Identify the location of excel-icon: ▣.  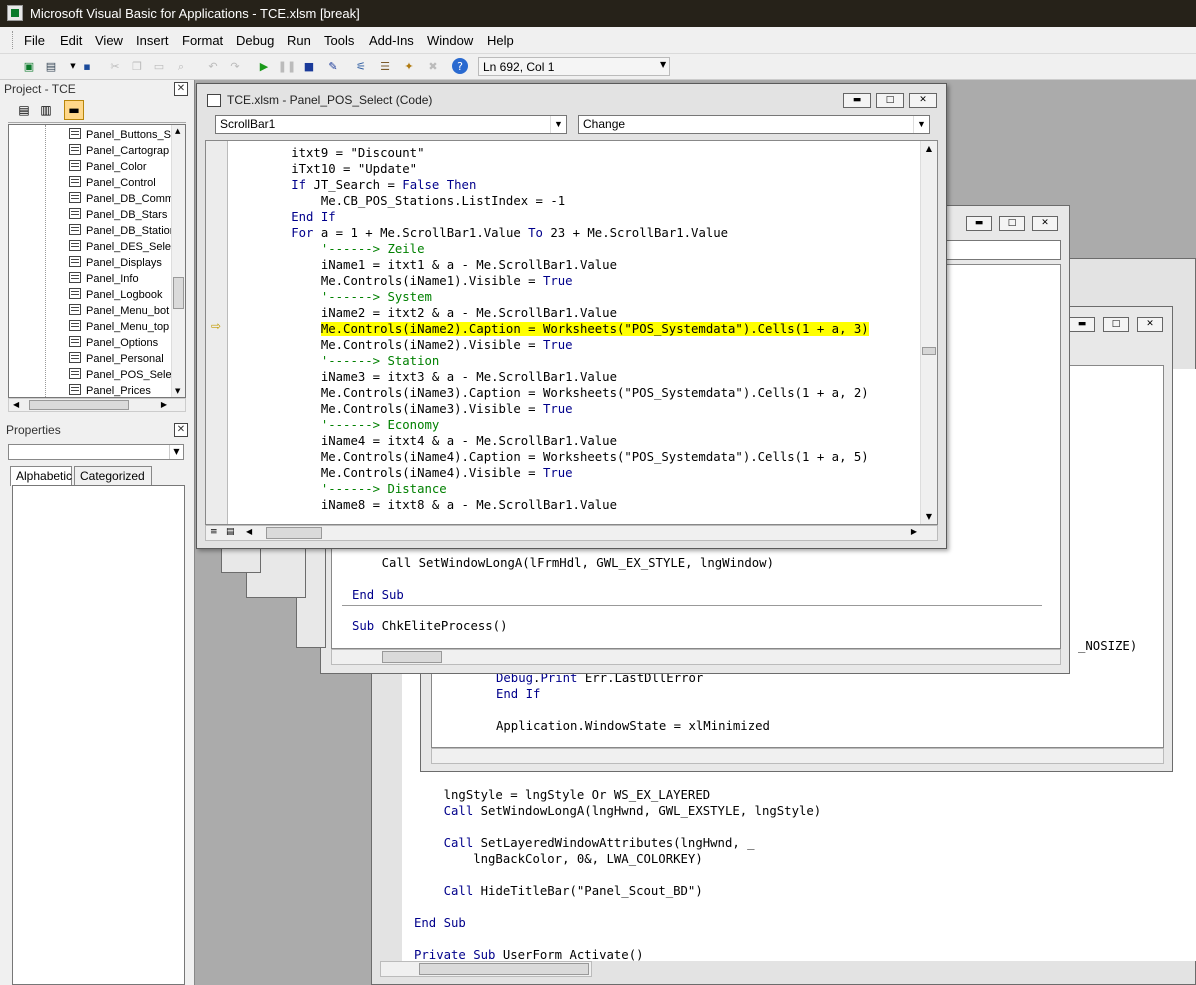
(29, 66).